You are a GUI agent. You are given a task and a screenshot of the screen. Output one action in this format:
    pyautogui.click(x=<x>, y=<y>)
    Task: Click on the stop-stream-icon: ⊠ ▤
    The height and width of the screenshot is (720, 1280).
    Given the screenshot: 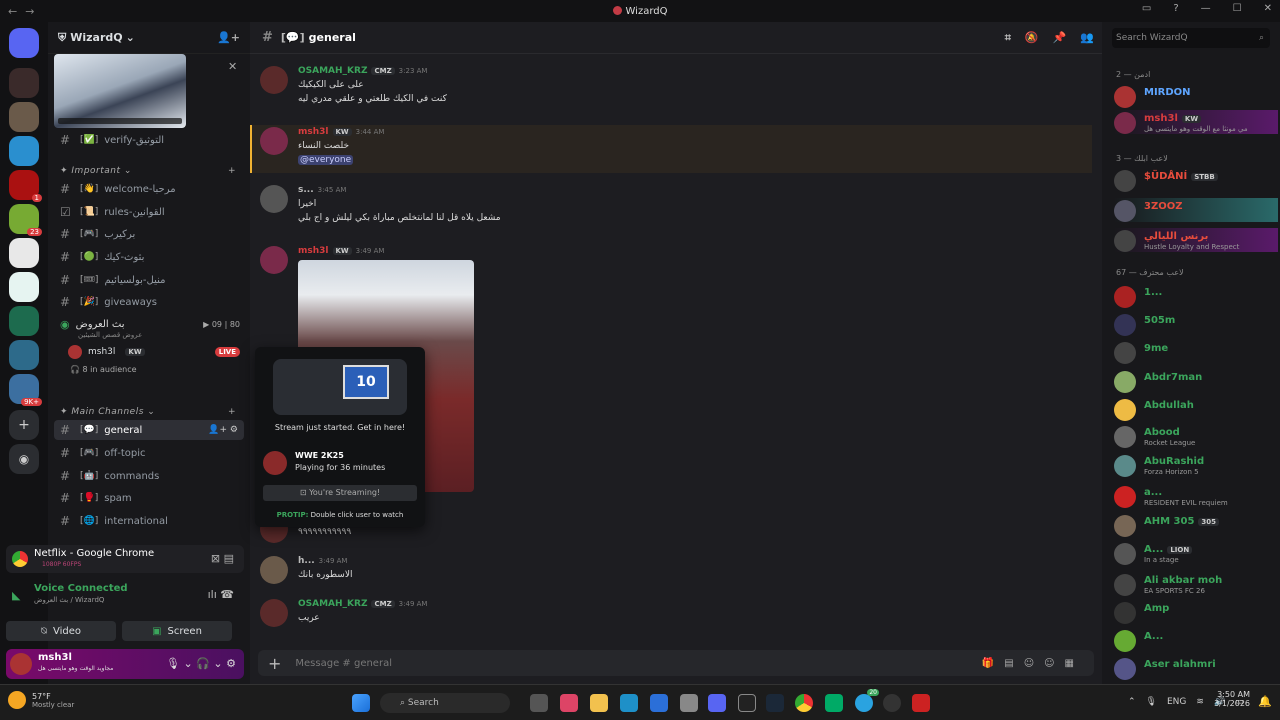 What is the action you would take?
    pyautogui.click(x=222, y=558)
    